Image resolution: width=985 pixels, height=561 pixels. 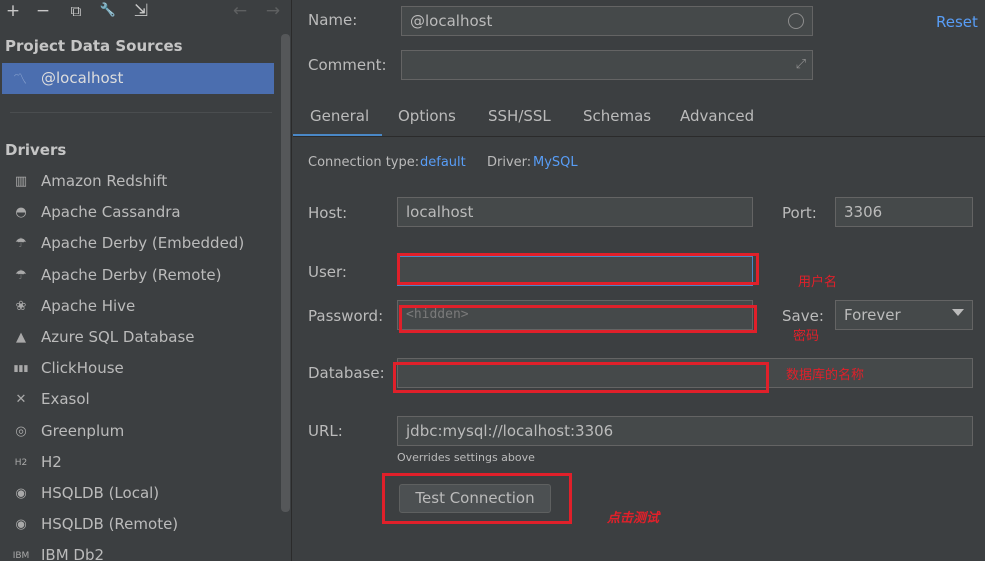 I want to click on data-source-localhost: 〽 @localhost, so click(x=138, y=78).